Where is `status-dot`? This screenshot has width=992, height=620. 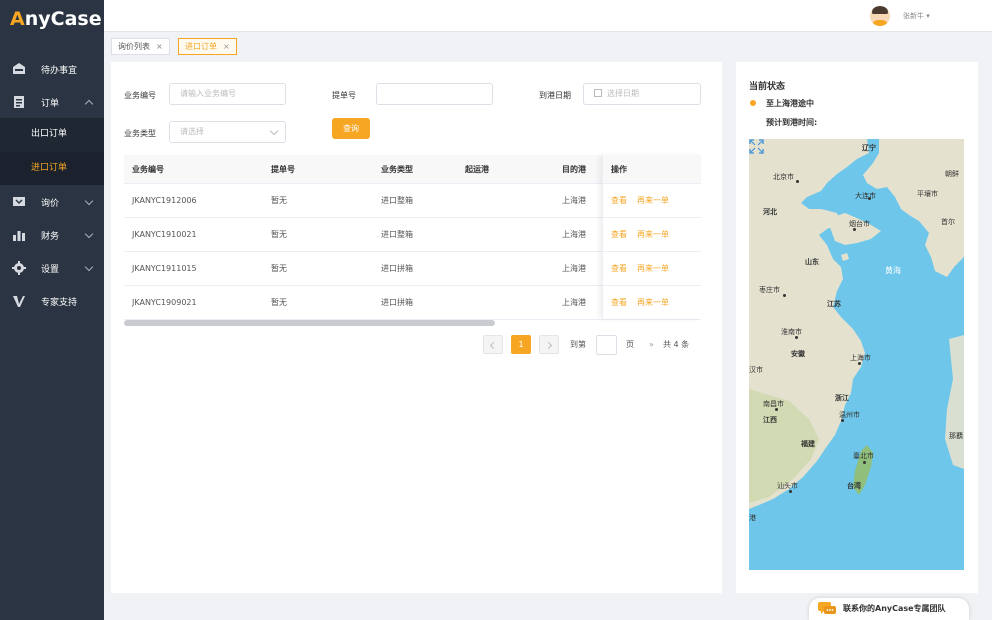 status-dot is located at coordinates (753, 103).